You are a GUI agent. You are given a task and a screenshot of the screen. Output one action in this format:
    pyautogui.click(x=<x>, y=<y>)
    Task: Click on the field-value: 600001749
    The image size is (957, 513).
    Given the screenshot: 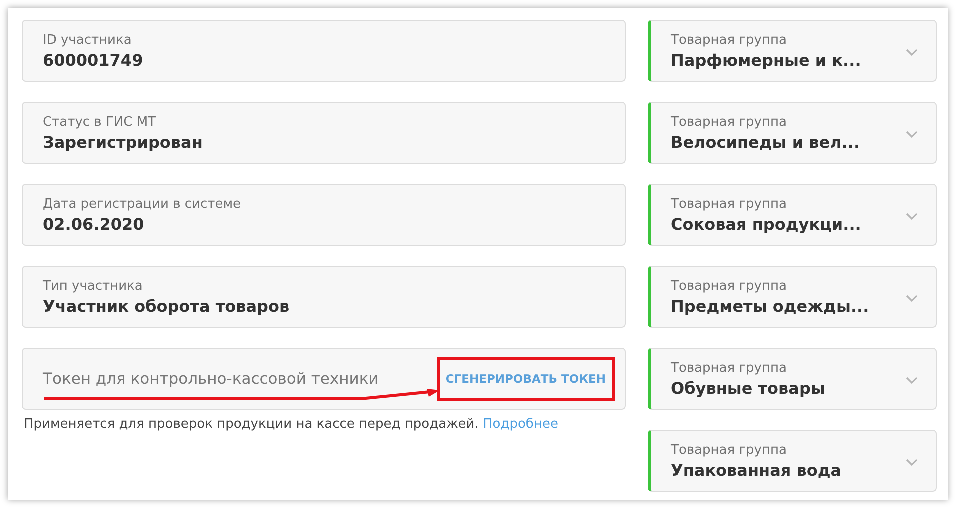 What is the action you would take?
    pyautogui.click(x=93, y=60)
    